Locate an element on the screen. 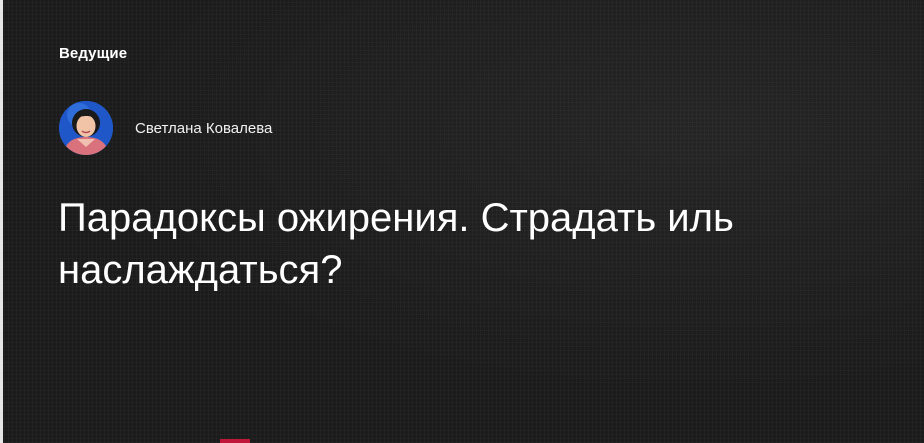 The image size is (924, 443). left-edge-divider is located at coordinates (1, 221).